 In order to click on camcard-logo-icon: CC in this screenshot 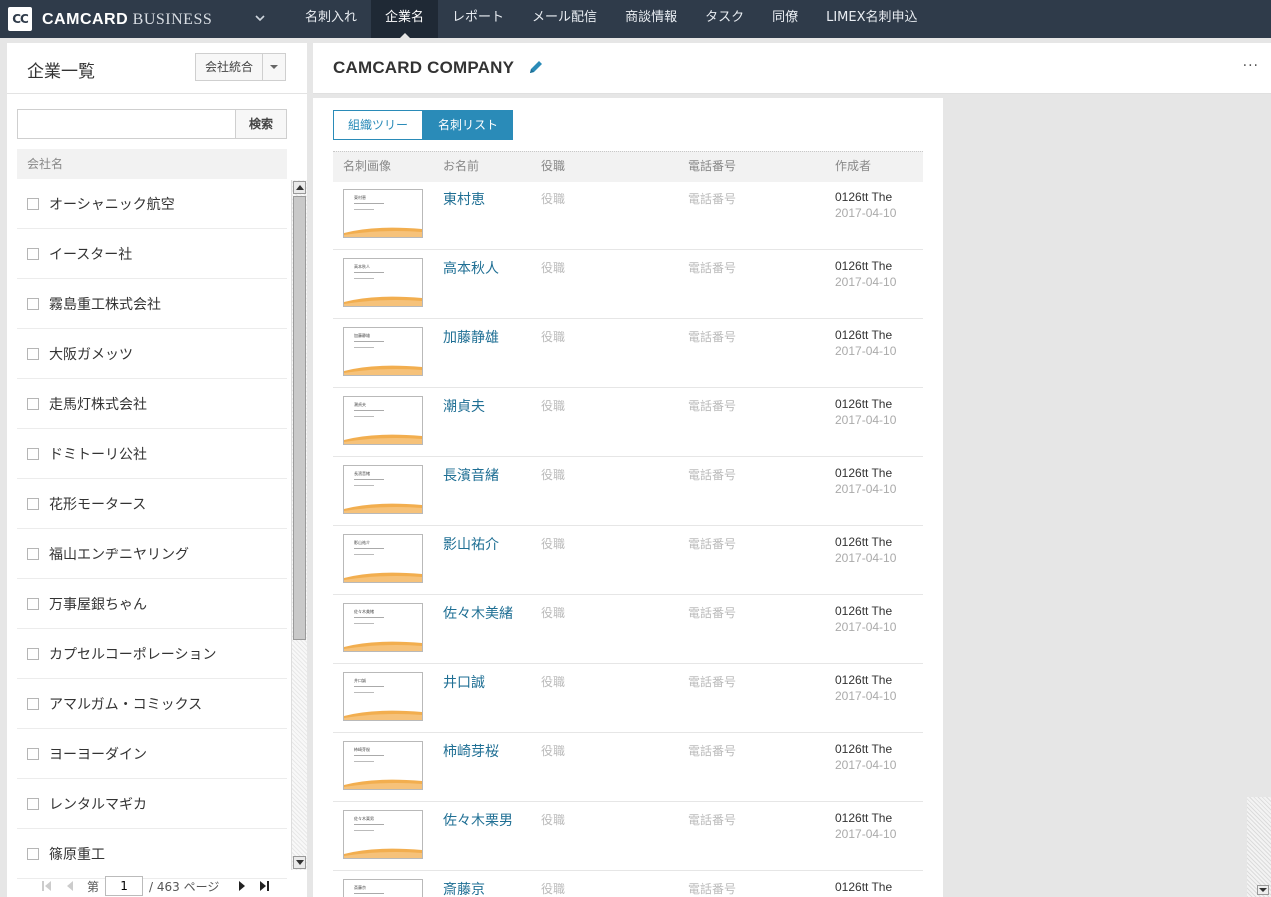, I will do `click(20, 19)`.